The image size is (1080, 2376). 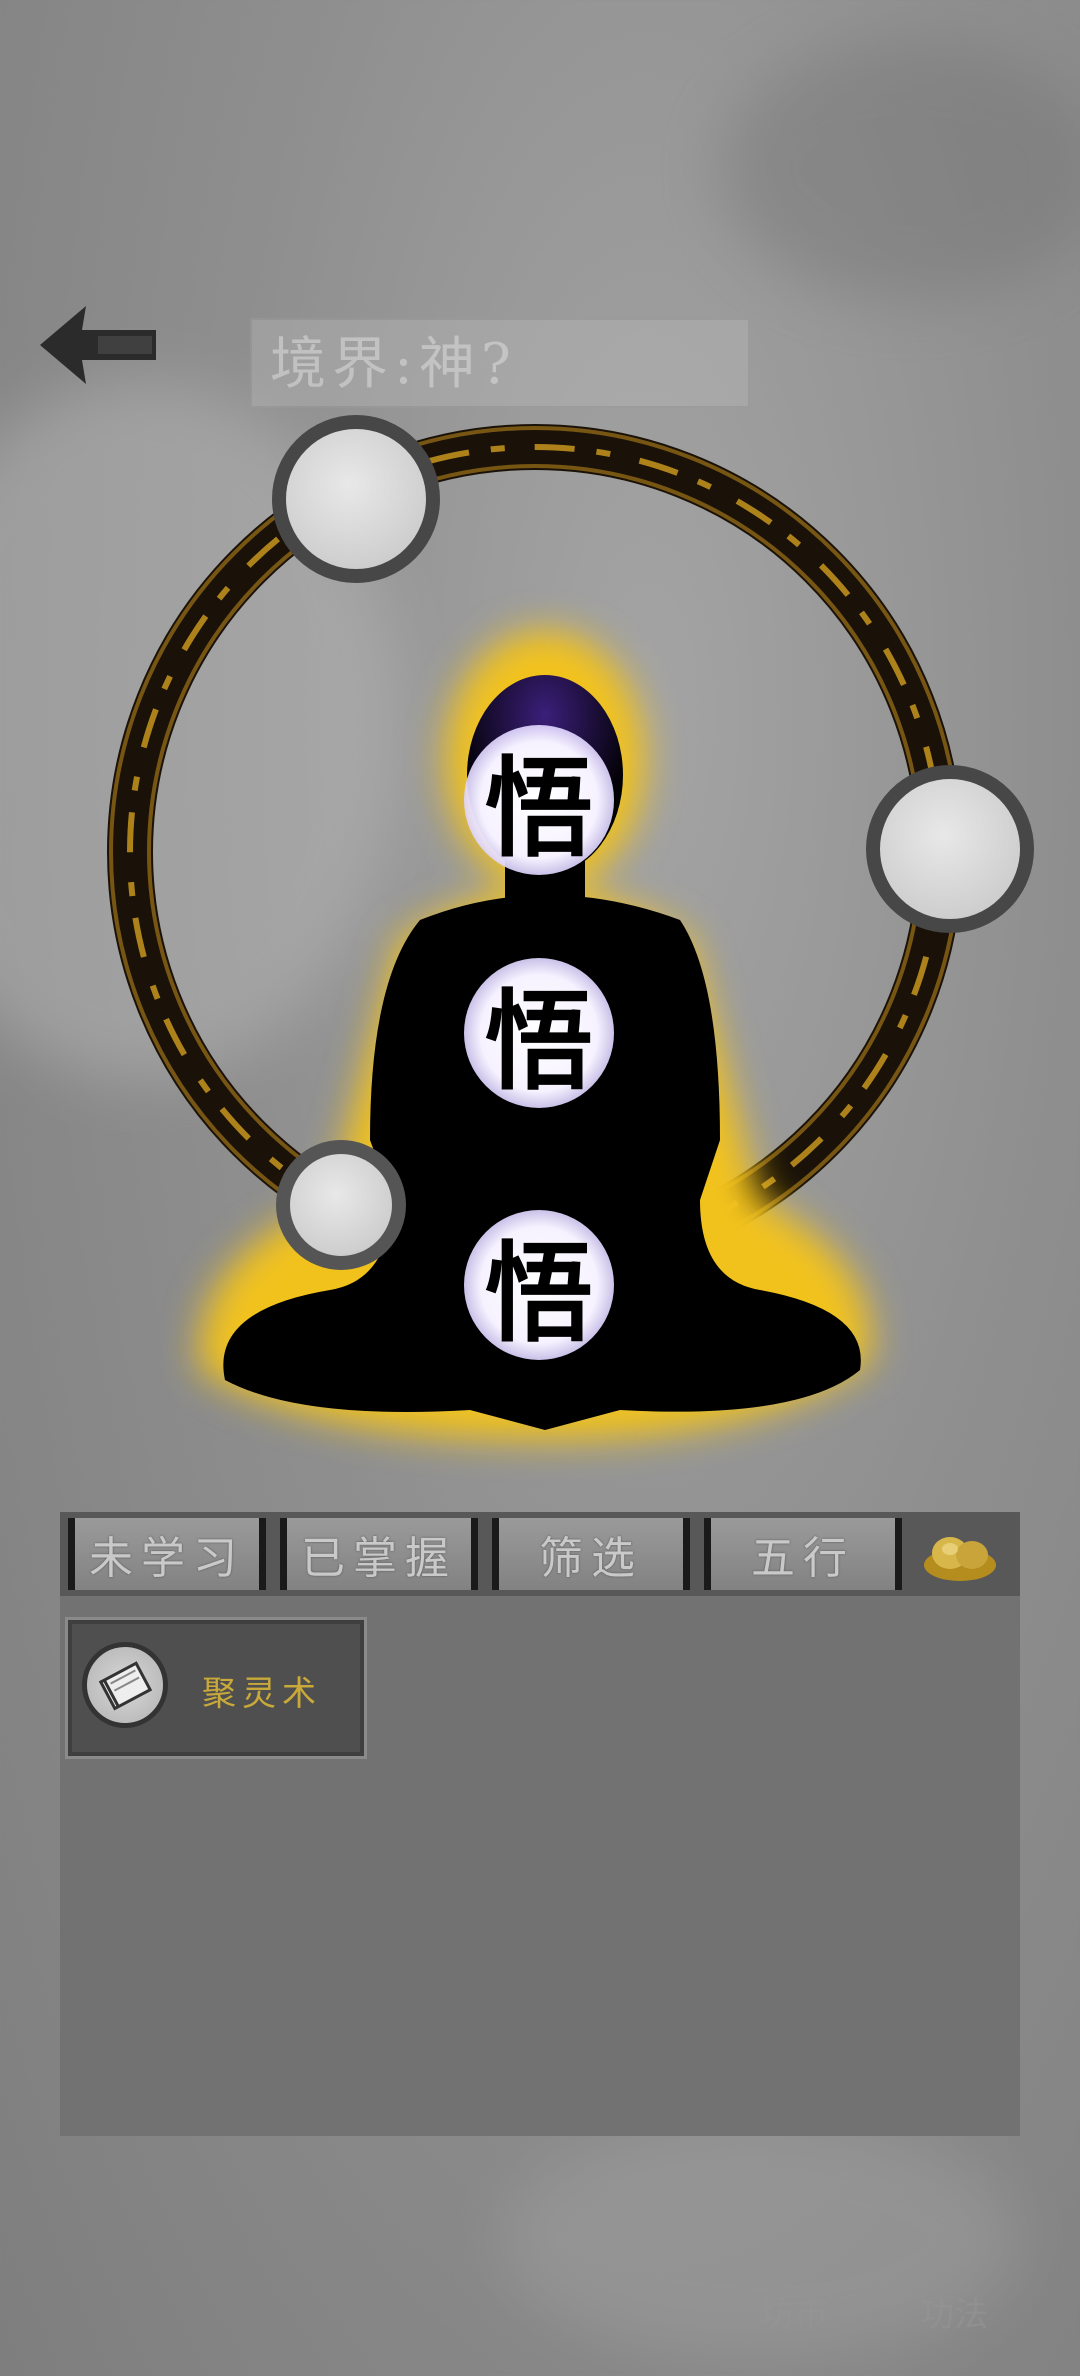 What do you see at coordinates (539, 800) in the screenshot?
I see `chakra-head: 悟` at bounding box center [539, 800].